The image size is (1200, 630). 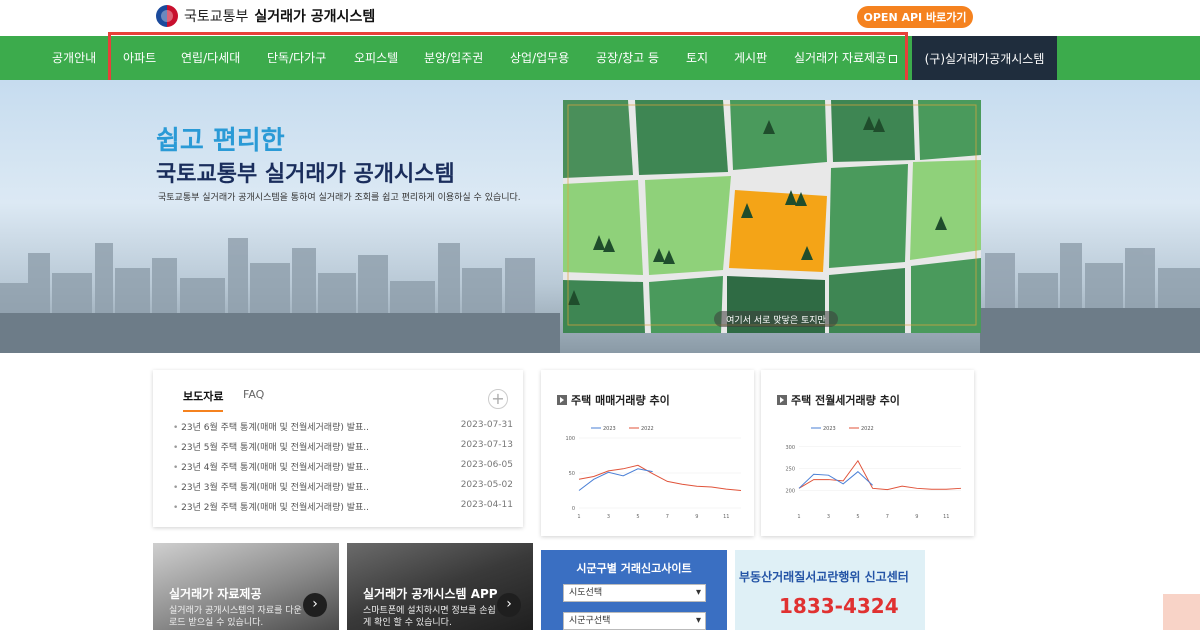 I want to click on news-date: 2023-04-11, so click(x=486, y=505).